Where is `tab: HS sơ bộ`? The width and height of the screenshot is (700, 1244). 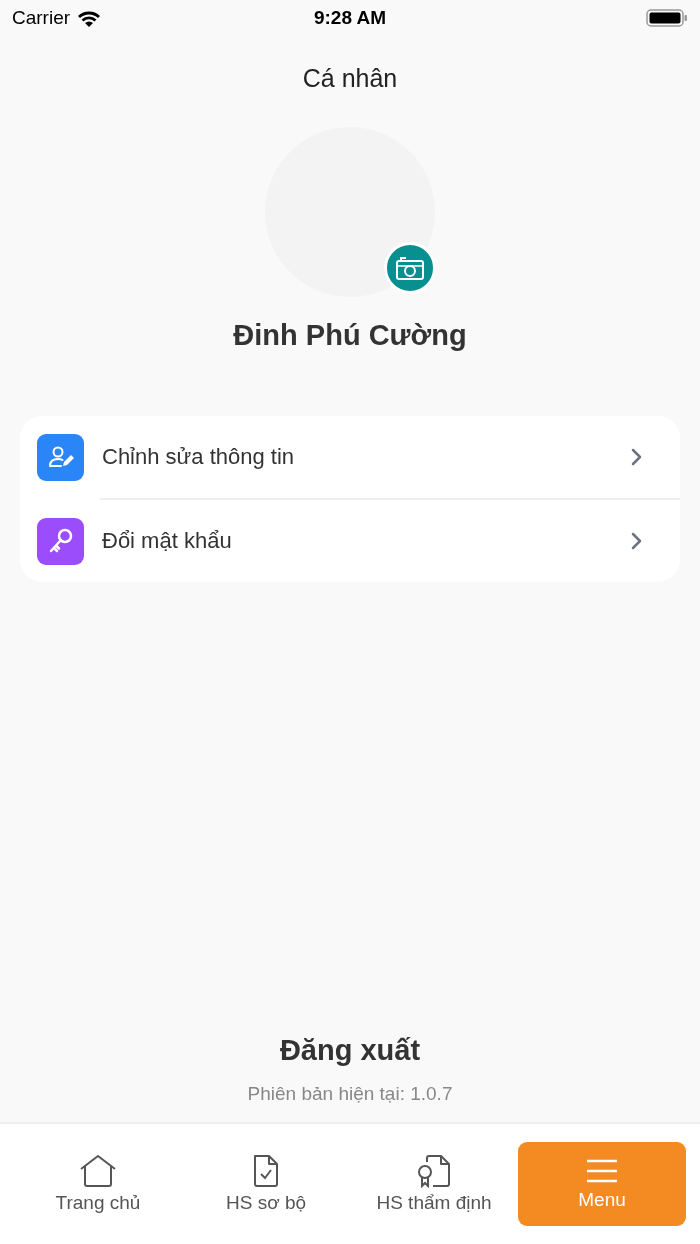
tab: HS sơ bộ is located at coordinates (266, 1184).